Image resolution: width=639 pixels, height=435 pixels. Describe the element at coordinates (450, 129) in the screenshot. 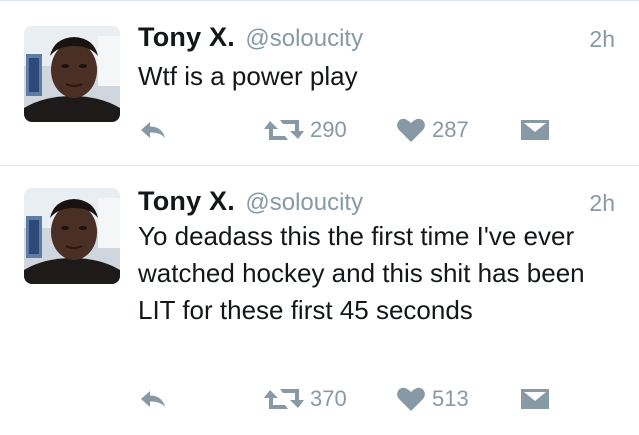

I see `like-count: 287` at that location.